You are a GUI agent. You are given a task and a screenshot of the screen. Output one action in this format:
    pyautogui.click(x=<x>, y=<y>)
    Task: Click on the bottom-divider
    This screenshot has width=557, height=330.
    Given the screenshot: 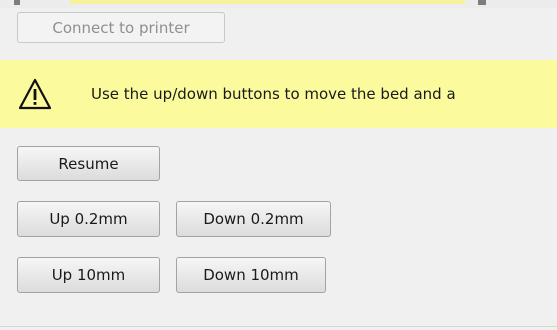 What is the action you would take?
    pyautogui.click(x=278, y=326)
    